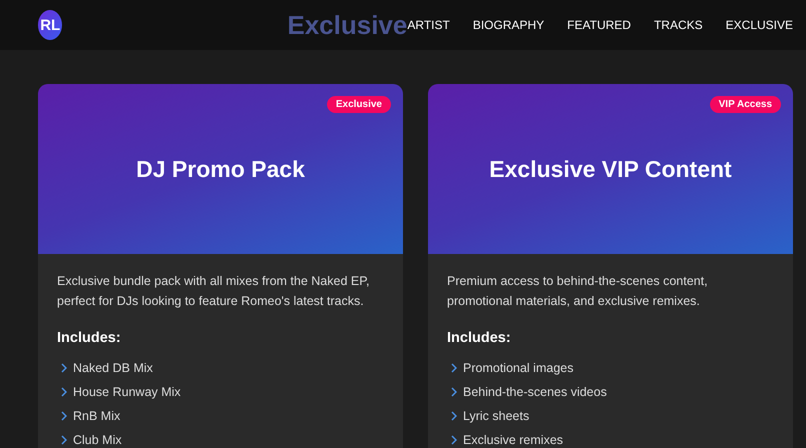 This screenshot has height=448, width=806. I want to click on list-item-text: RnB Mix, so click(96, 416).